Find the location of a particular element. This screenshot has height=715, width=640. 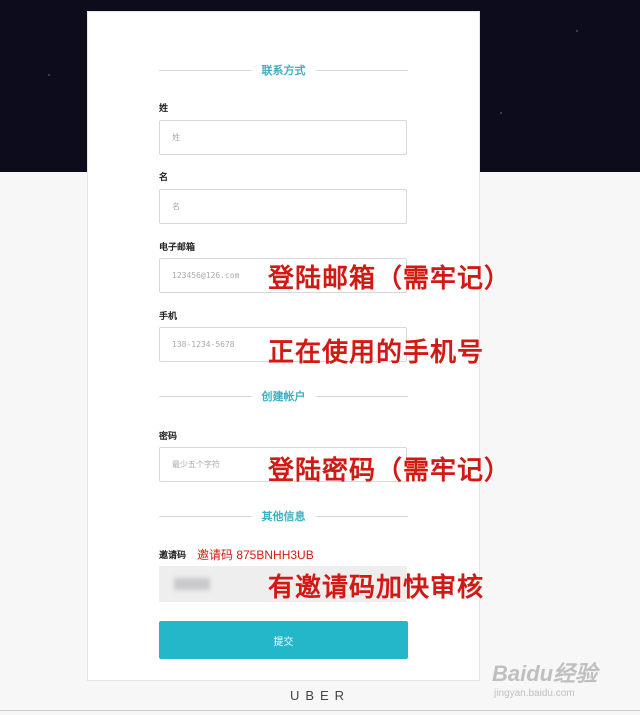

section-title-contact: 联系方式 is located at coordinates (283, 70).